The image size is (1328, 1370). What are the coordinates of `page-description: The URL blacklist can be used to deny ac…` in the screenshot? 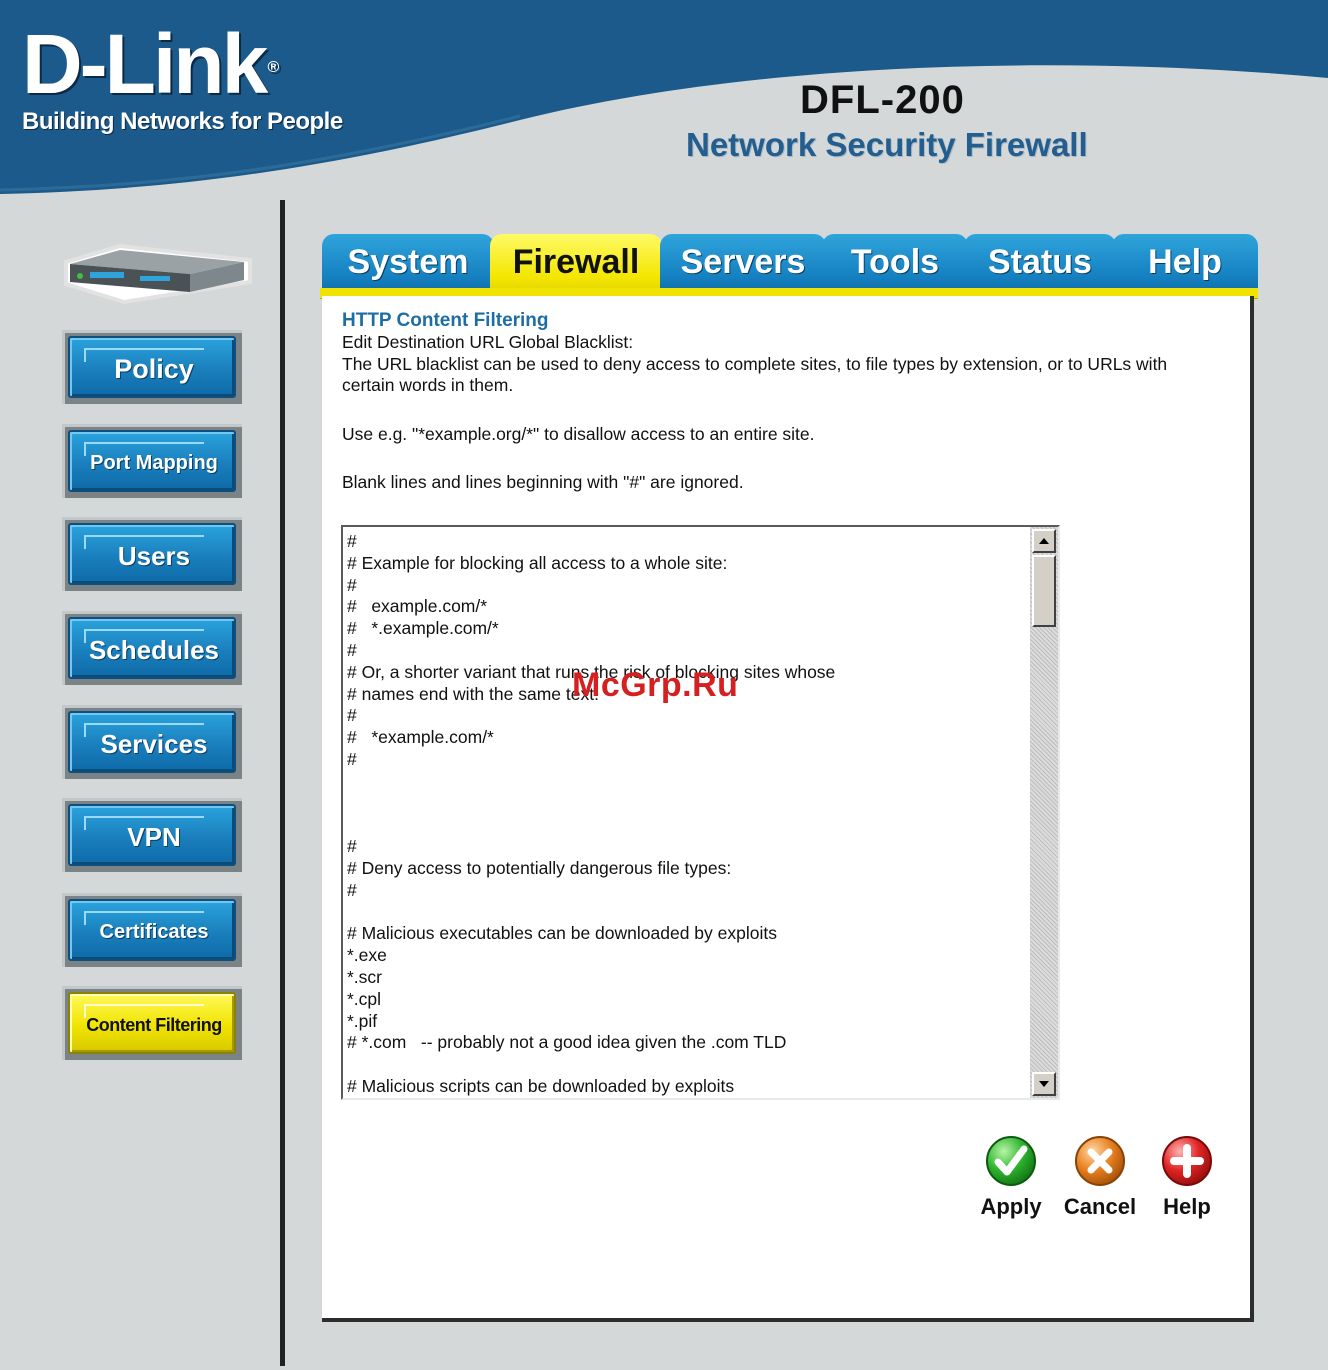 It's located at (755, 374).